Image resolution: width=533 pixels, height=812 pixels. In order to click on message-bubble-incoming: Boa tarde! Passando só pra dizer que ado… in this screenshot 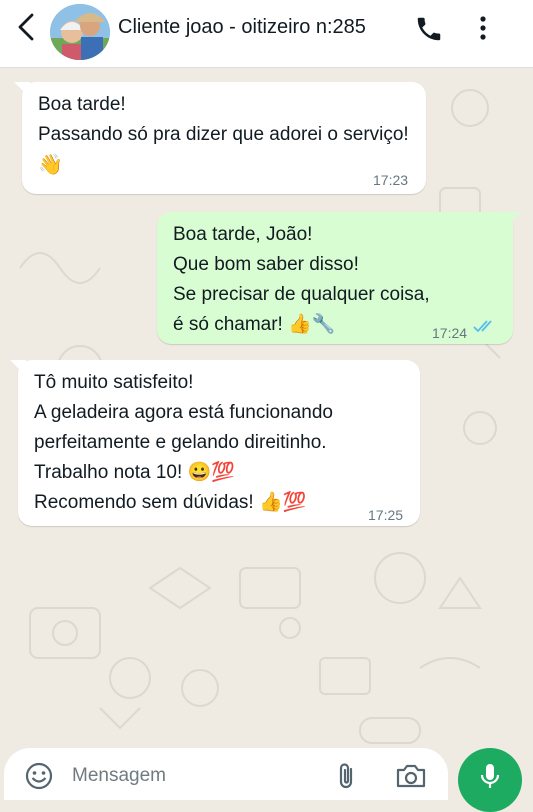, I will do `click(224, 138)`.